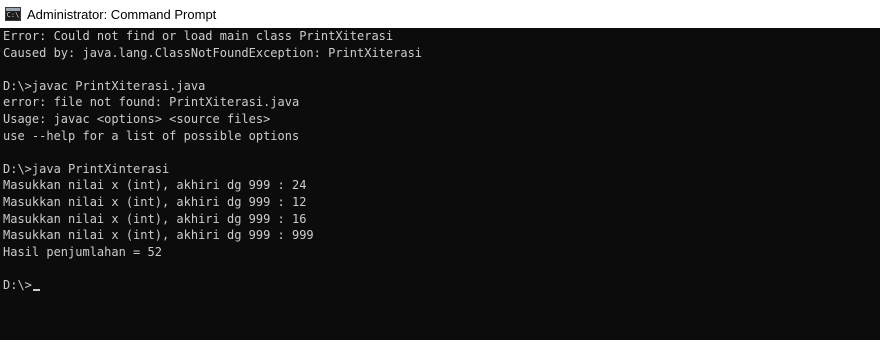 The height and width of the screenshot is (353, 880). What do you see at coordinates (440, 14) in the screenshot?
I see `title-bar: C:\ Administrator: Command Prompt` at bounding box center [440, 14].